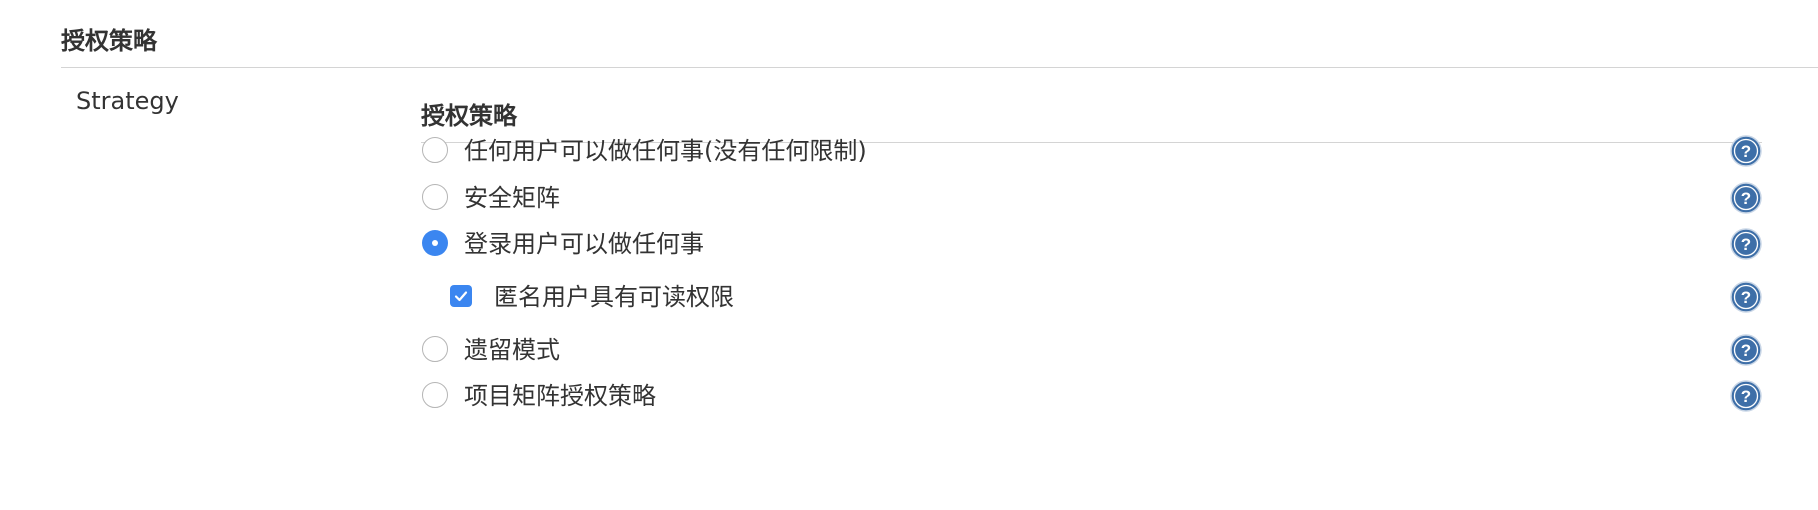  What do you see at coordinates (1092, 151) in the screenshot?
I see `option-row-anyone-can-do-anything: 任何用户可以做任何事(没有任何限制) ?` at bounding box center [1092, 151].